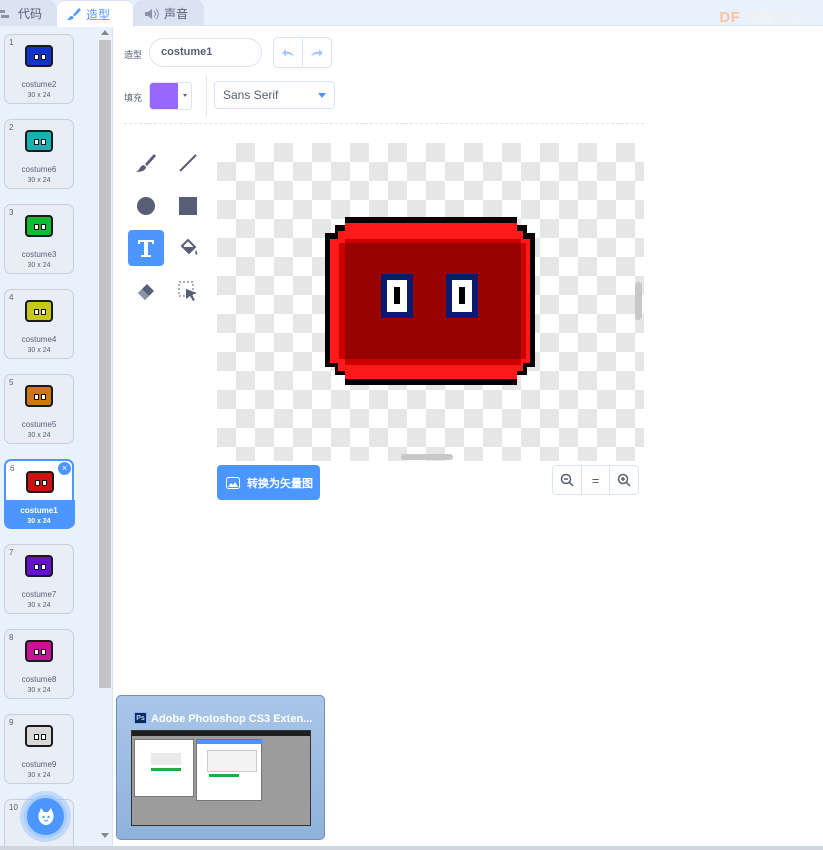  I want to click on line-icon, so click(188, 163).